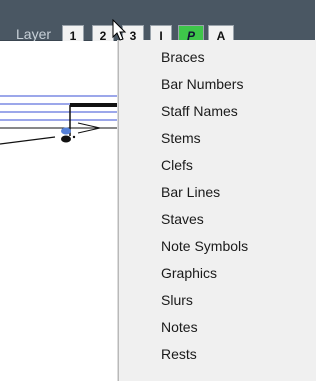  Describe the element at coordinates (34, 34) in the screenshot. I see `layer-label: Layer` at that location.